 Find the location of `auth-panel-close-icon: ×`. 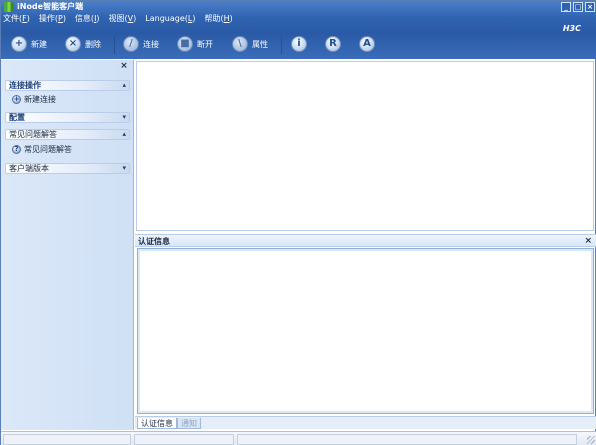

auth-panel-close-icon: × is located at coordinates (588, 241).